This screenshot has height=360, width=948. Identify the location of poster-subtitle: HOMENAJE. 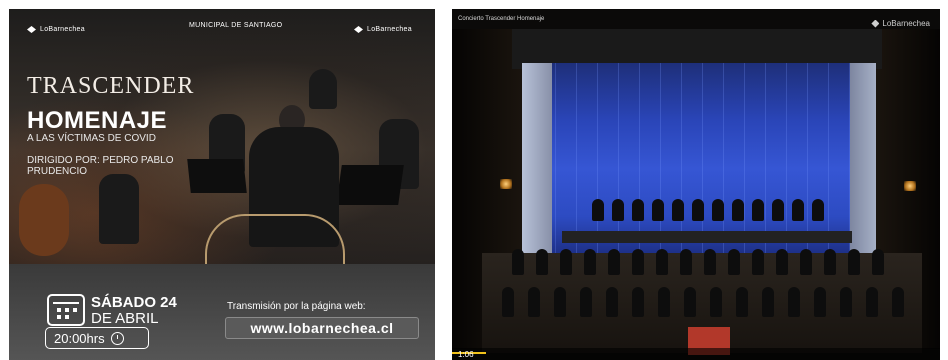
(97, 120).